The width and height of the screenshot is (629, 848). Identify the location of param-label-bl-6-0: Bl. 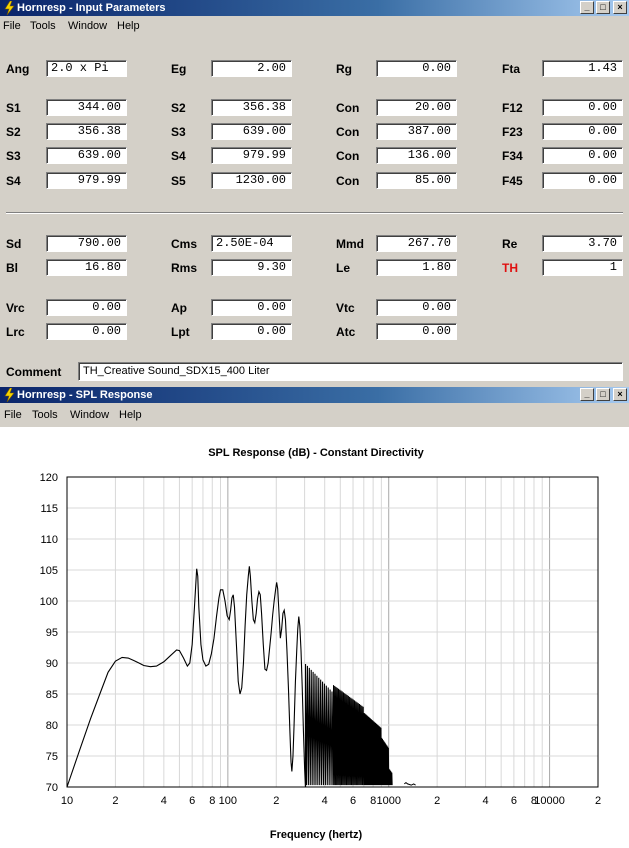
(12, 268).